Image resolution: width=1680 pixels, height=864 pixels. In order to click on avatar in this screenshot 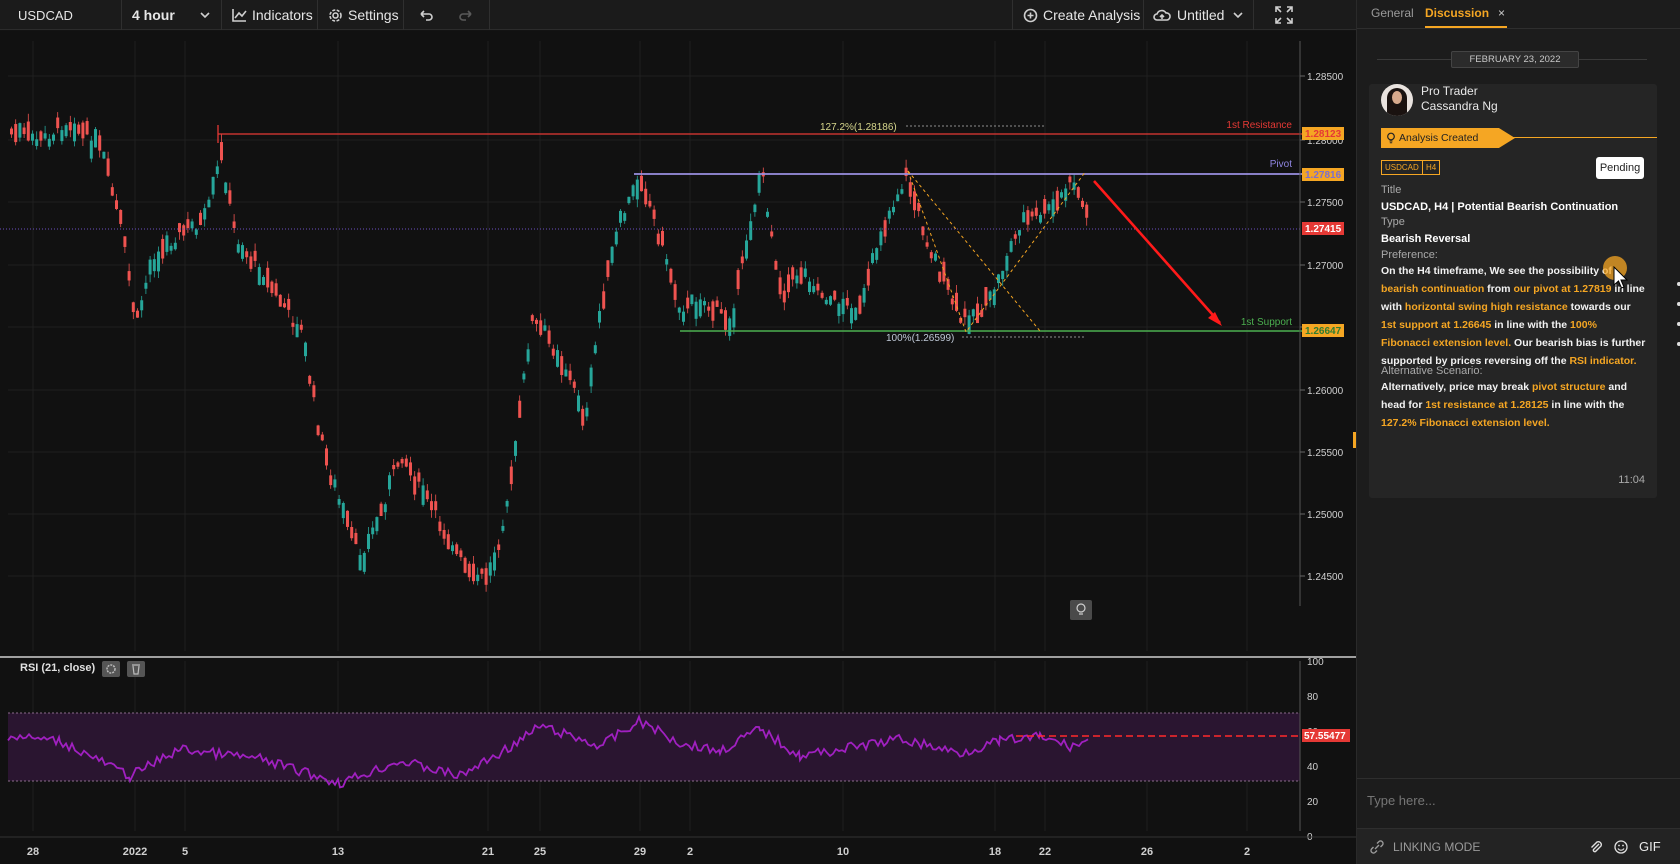, I will do `click(1397, 100)`.